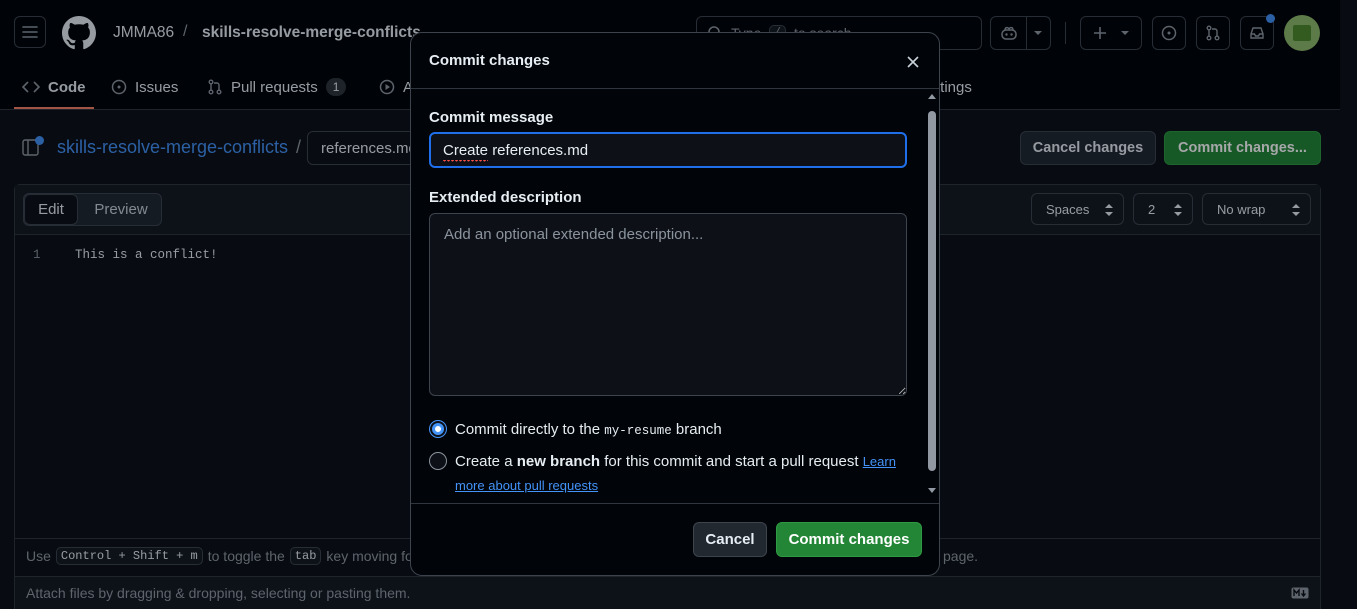 The width and height of the screenshot is (1357, 609). I want to click on dialog-scrollbar, so click(932, 295).